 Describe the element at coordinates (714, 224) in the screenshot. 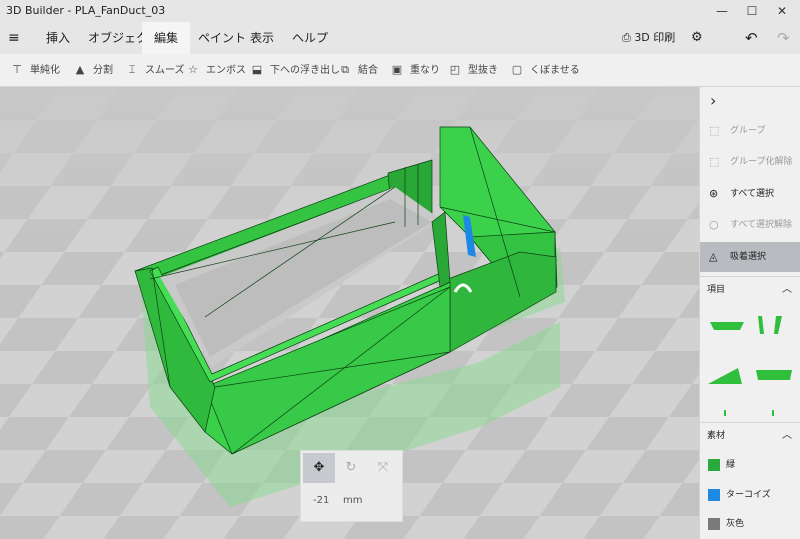

I see `deselect-all-icon: ○` at that location.